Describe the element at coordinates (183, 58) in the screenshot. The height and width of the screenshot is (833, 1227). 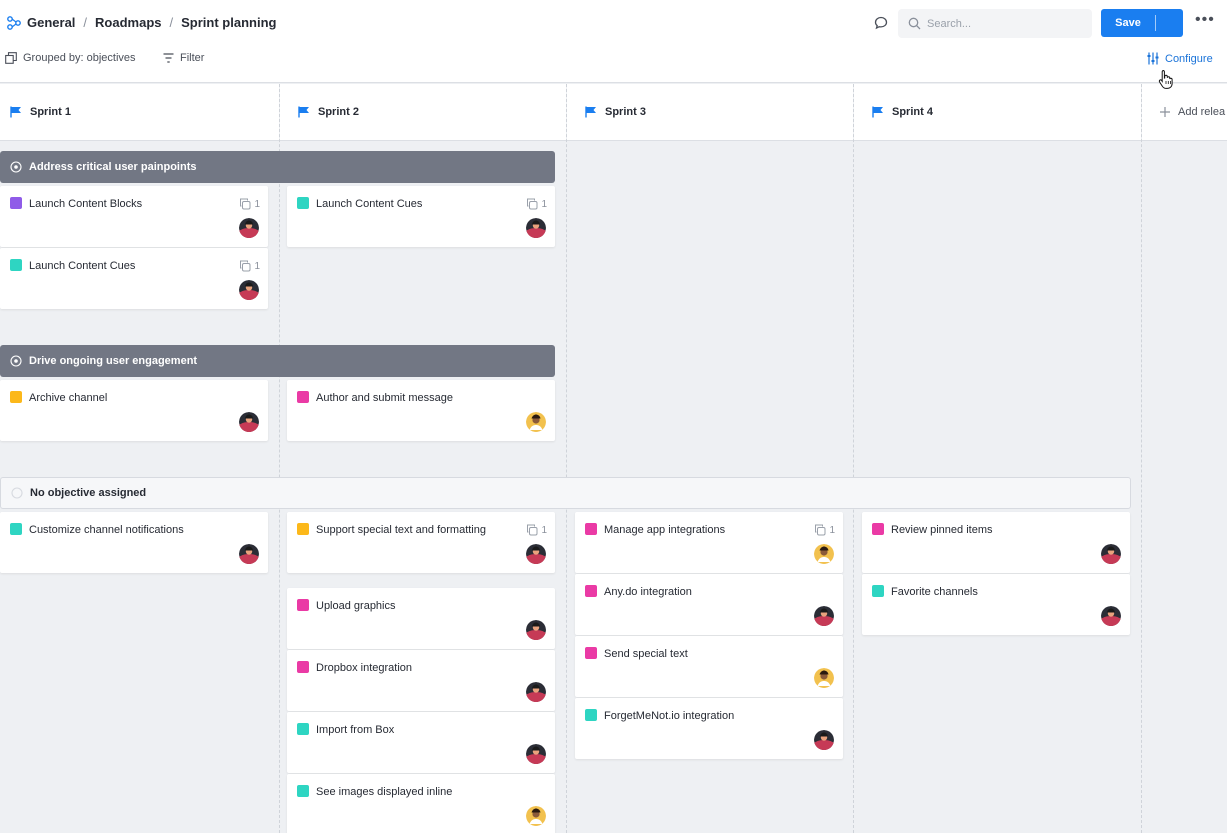
I see `filter-button: Filter` at that location.